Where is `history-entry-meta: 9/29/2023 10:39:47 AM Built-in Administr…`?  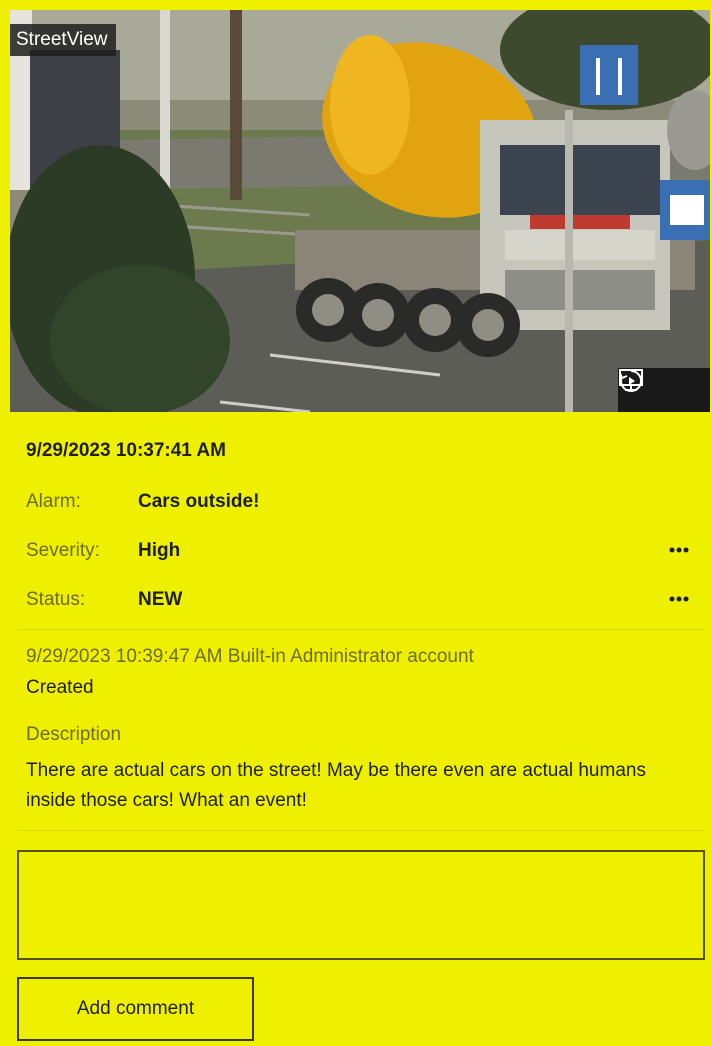
history-entry-meta: 9/29/2023 10:39:47 AM Built-in Administr… is located at coordinates (250, 656).